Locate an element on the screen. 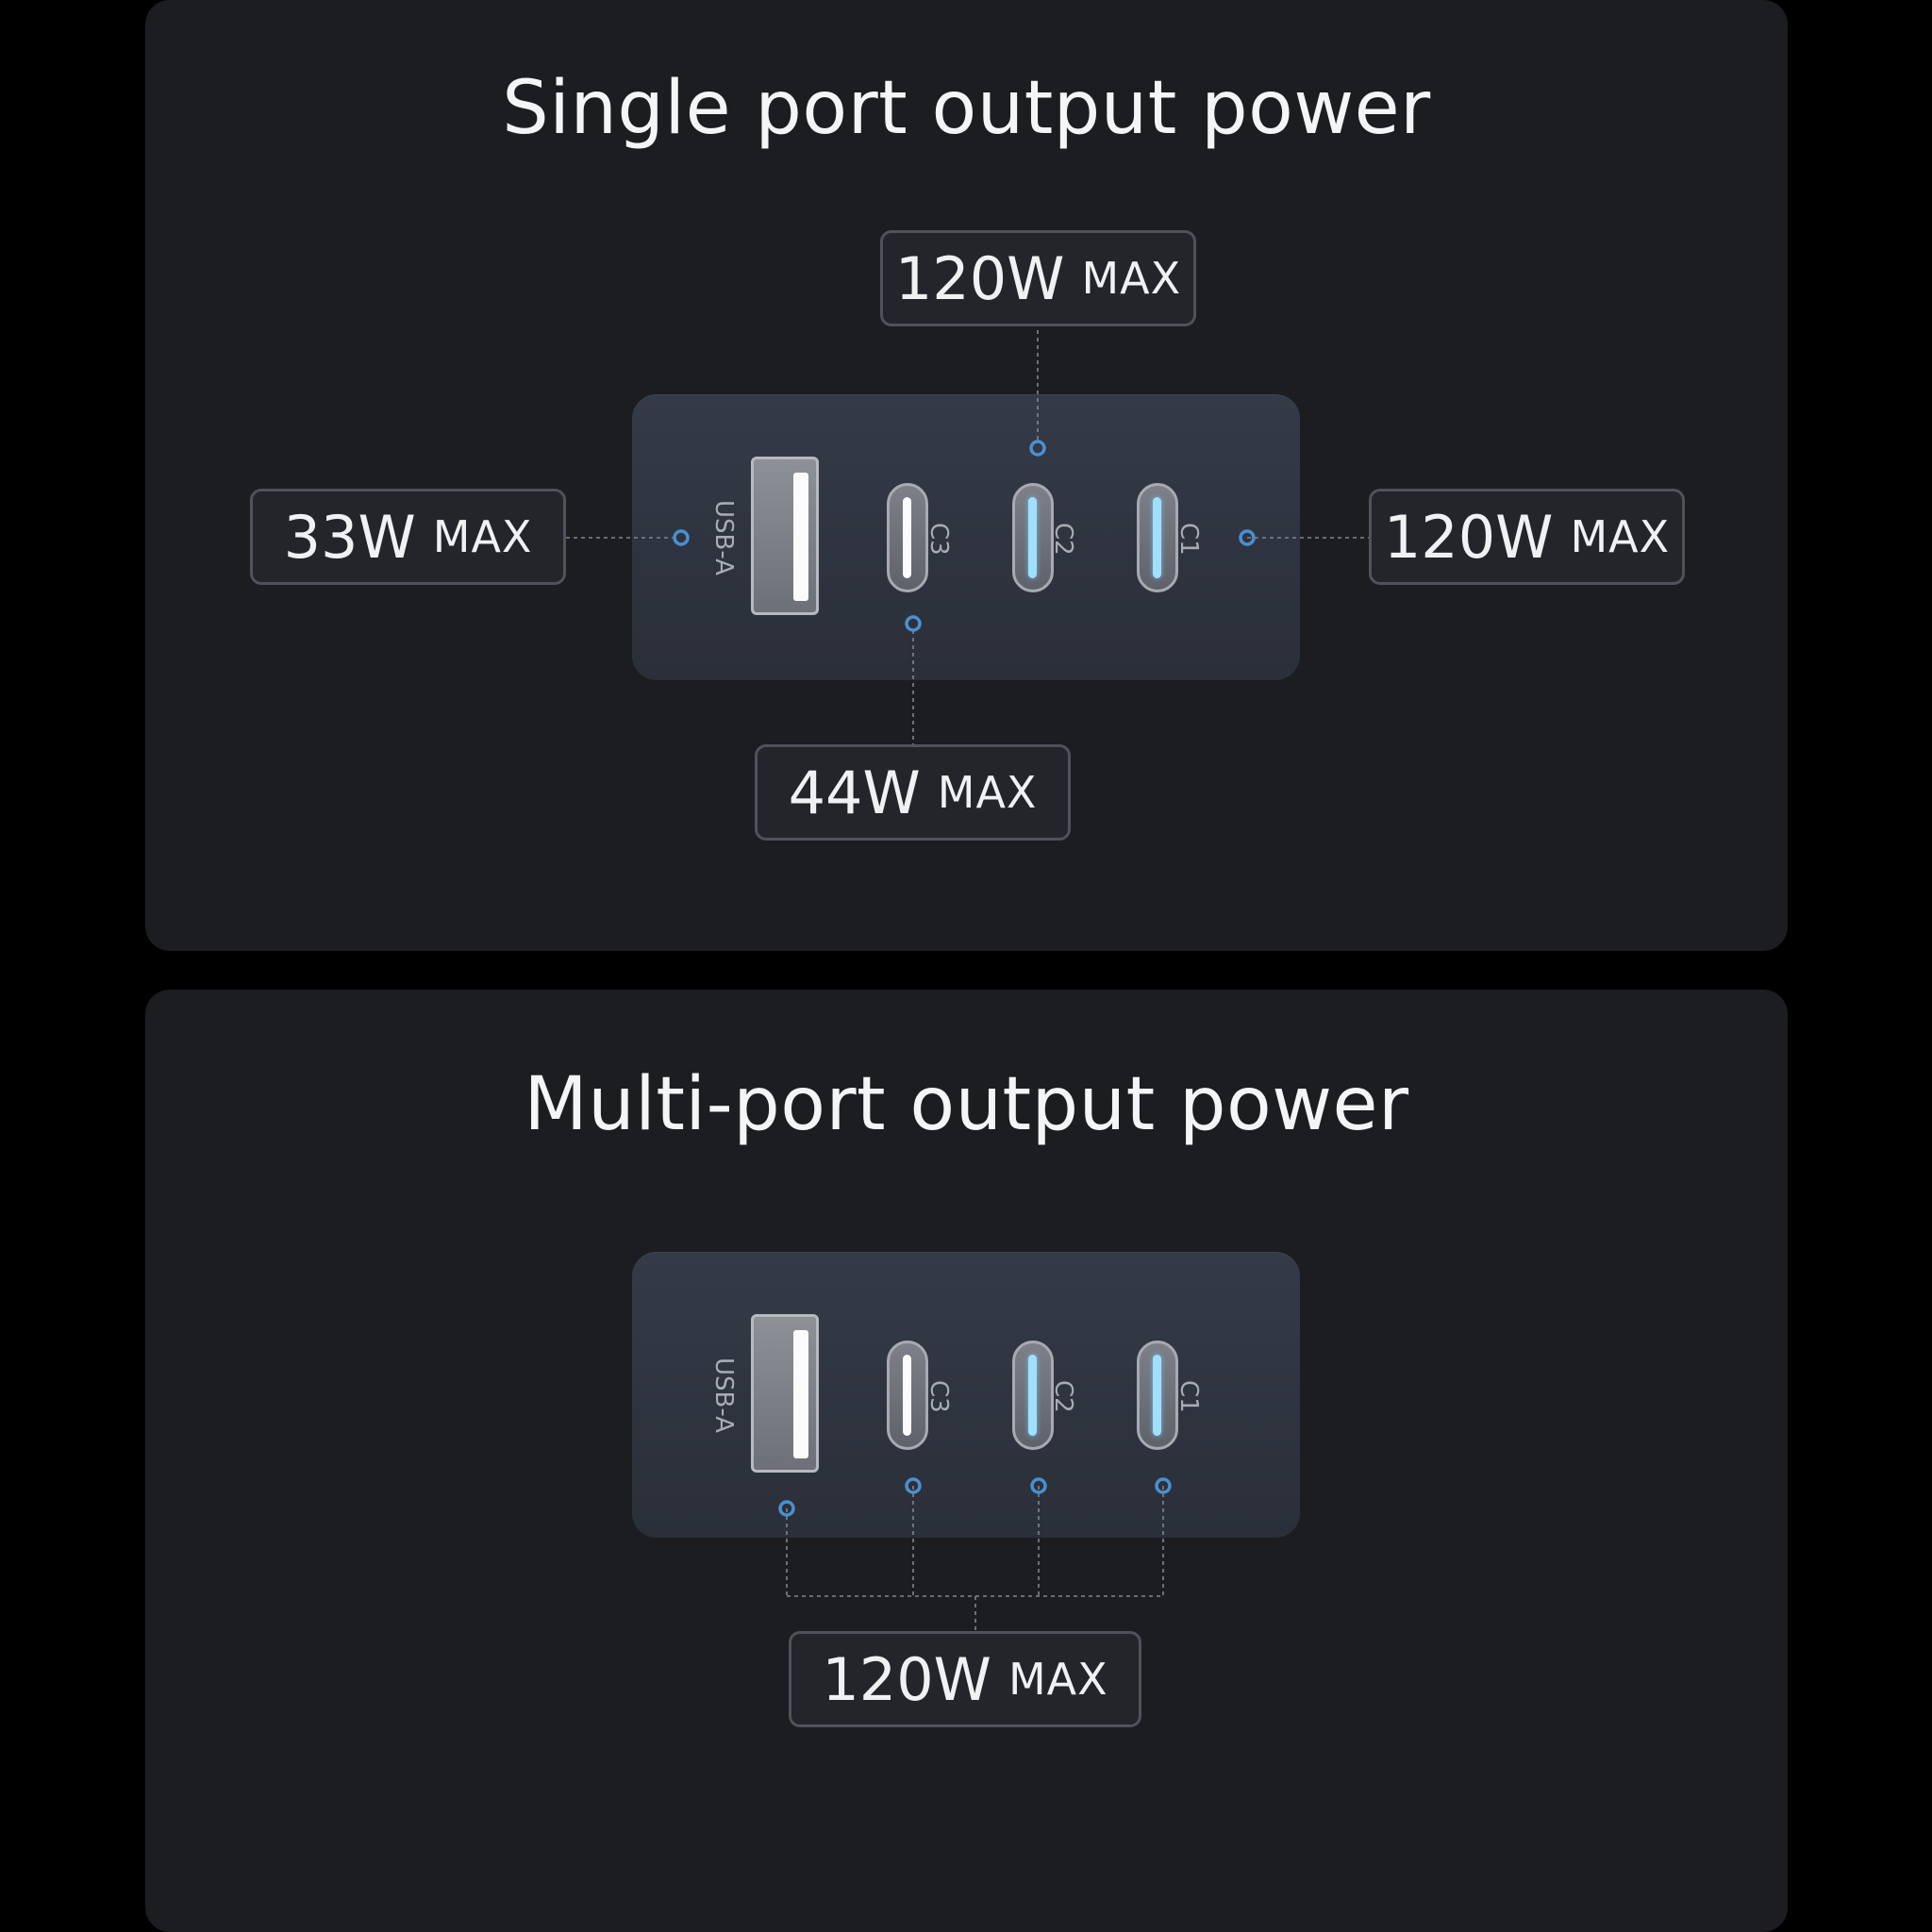  charger-single: USB-A C3 C2 C1 is located at coordinates (966, 537).